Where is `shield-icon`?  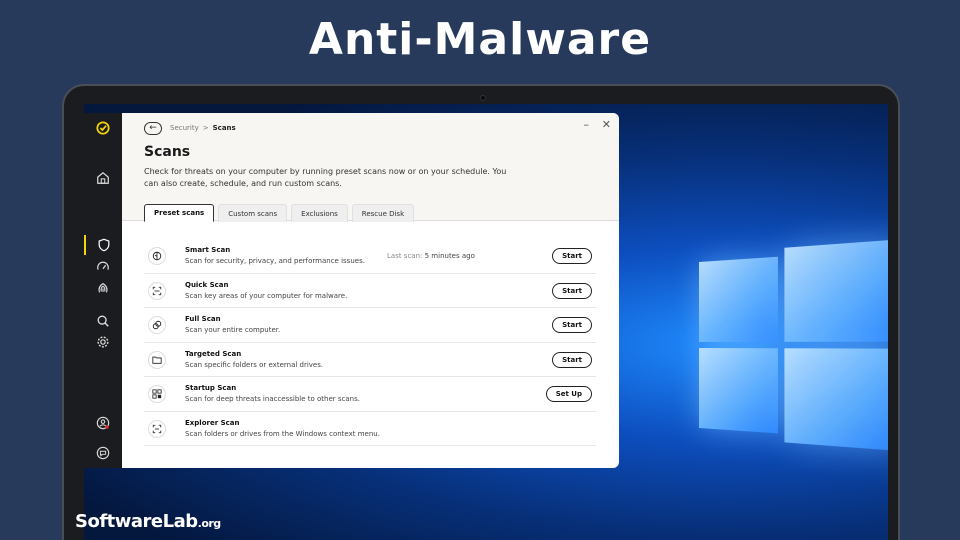
shield-icon is located at coordinates (103, 245).